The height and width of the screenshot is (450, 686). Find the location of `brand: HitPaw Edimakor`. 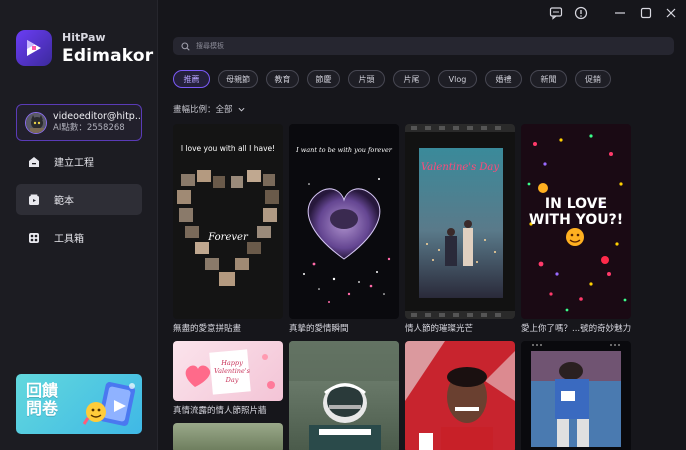

brand: HitPaw Edimakor is located at coordinates (84, 48).